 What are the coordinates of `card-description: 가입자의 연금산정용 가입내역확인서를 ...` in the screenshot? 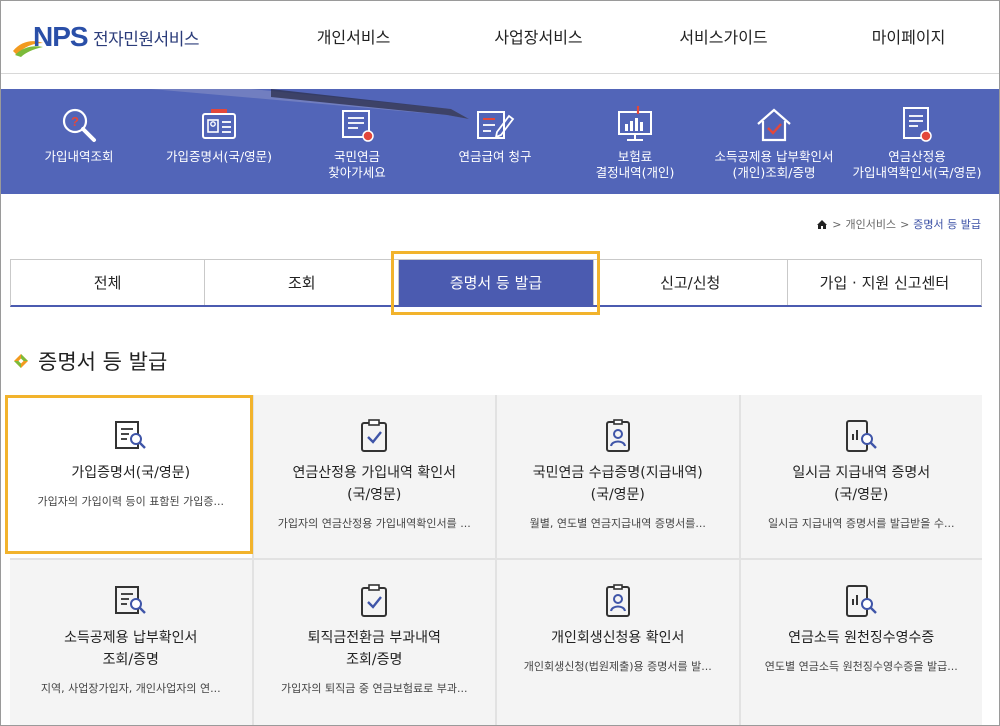 It's located at (374, 523).